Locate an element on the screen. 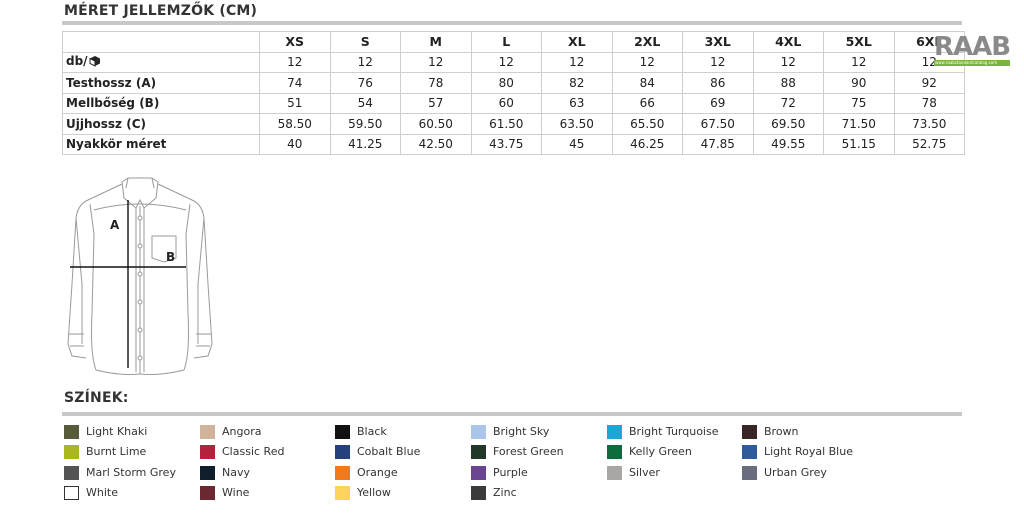 This screenshot has height=521, width=1024. table-cell: 58.50 is located at coordinates (295, 124).